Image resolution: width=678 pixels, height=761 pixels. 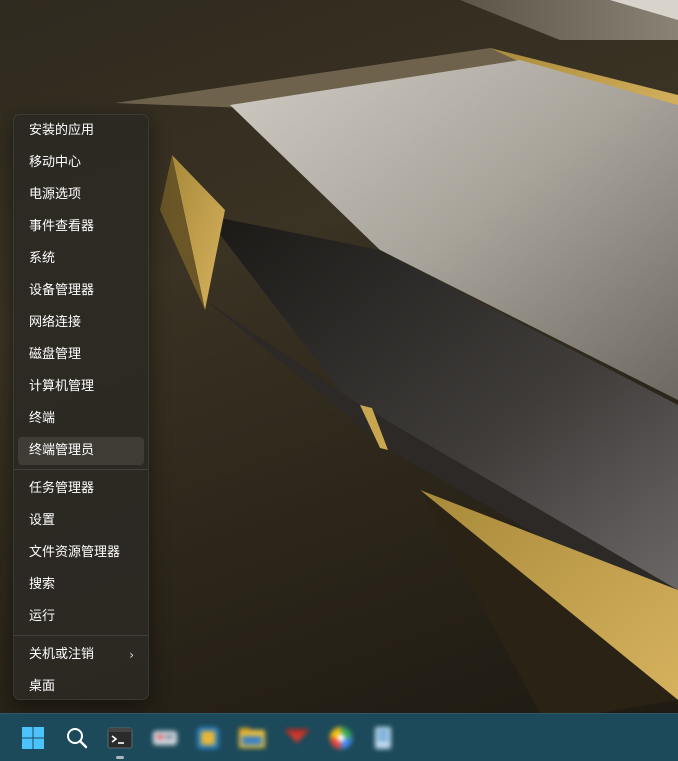 What do you see at coordinates (81, 259) in the screenshot?
I see `menu-item-system: 系统` at bounding box center [81, 259].